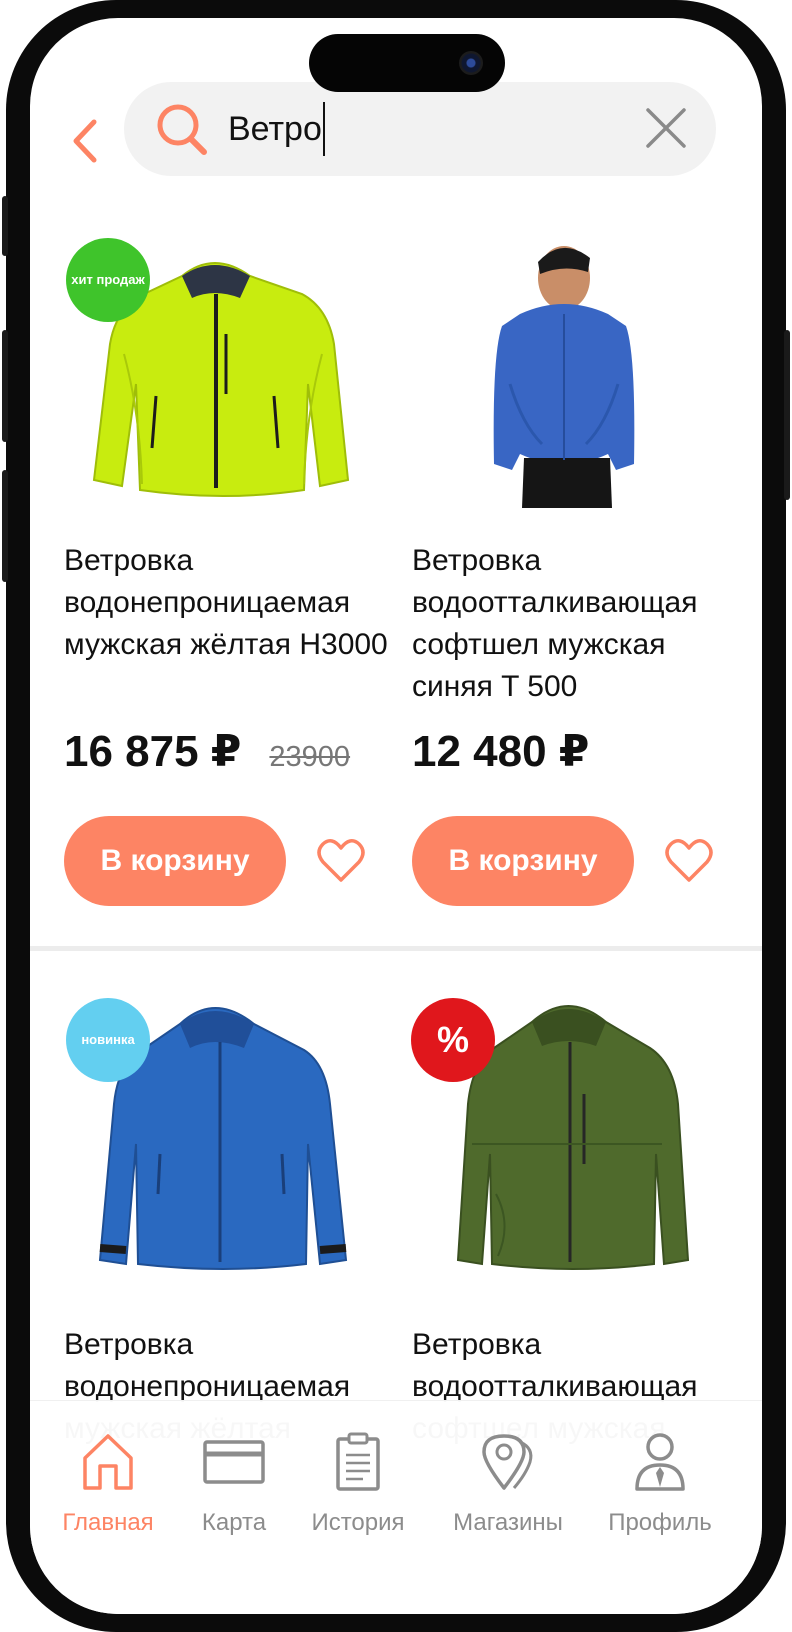 The width and height of the screenshot is (792, 1632). What do you see at coordinates (471, 63) in the screenshot?
I see `front-camera` at bounding box center [471, 63].